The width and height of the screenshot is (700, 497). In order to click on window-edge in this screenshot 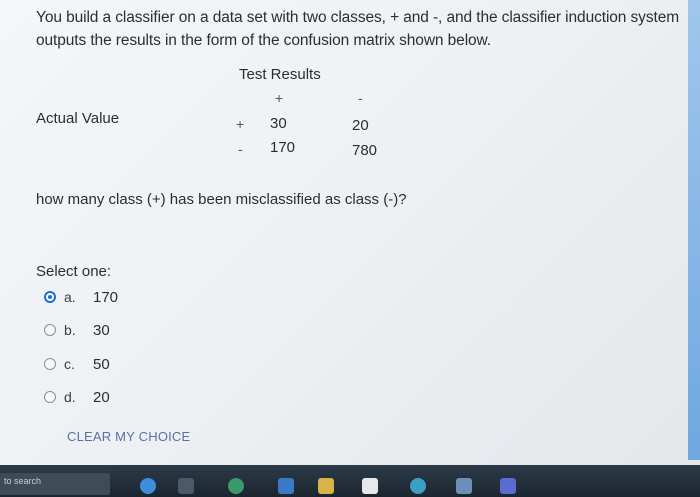, I will do `click(694, 230)`.